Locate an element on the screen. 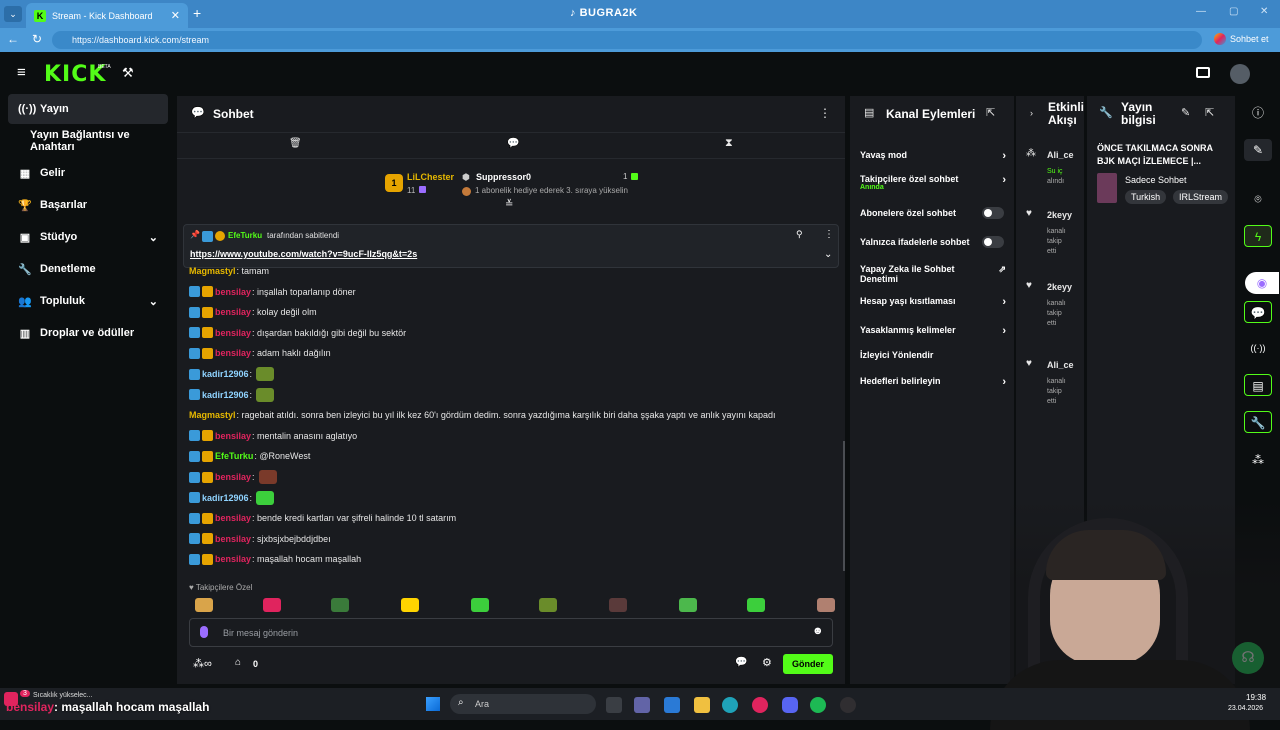 The height and width of the screenshot is (730, 1280). chat-settings-bubble-icon: 💬 is located at coordinates (741, 662).